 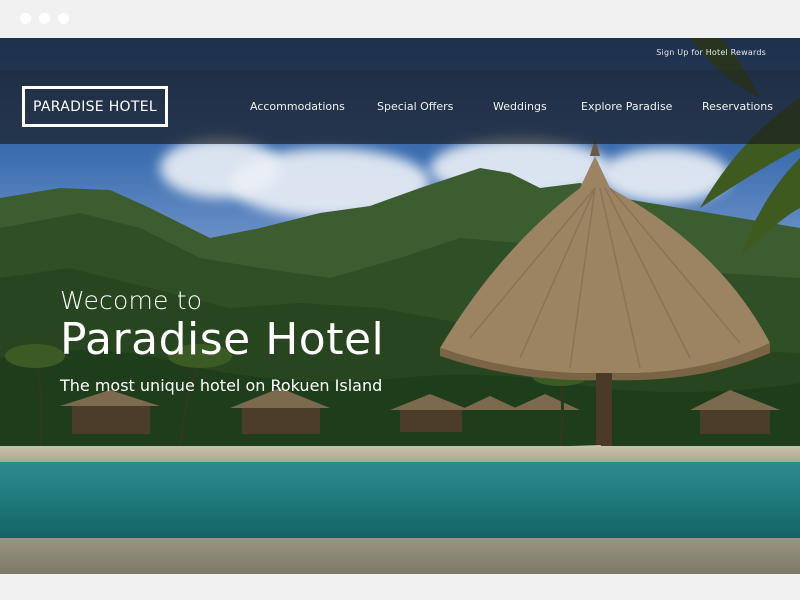 I want to click on hero-tagline: The most unique hotel on Rokuen Island, so click(x=221, y=385).